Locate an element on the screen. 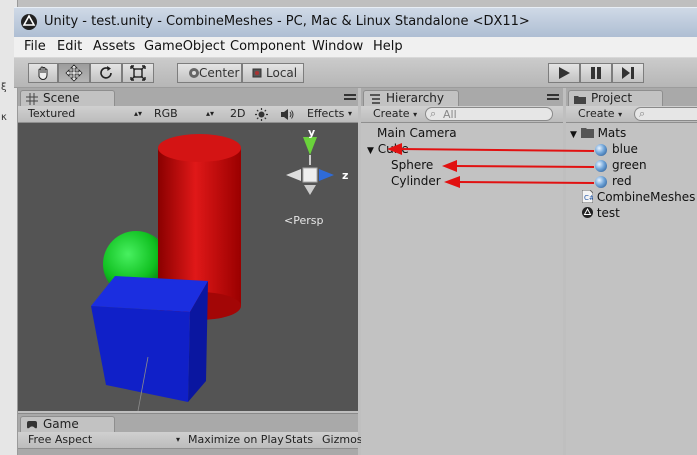  render-mode-dropdown: RGB is located at coordinates (166, 113).